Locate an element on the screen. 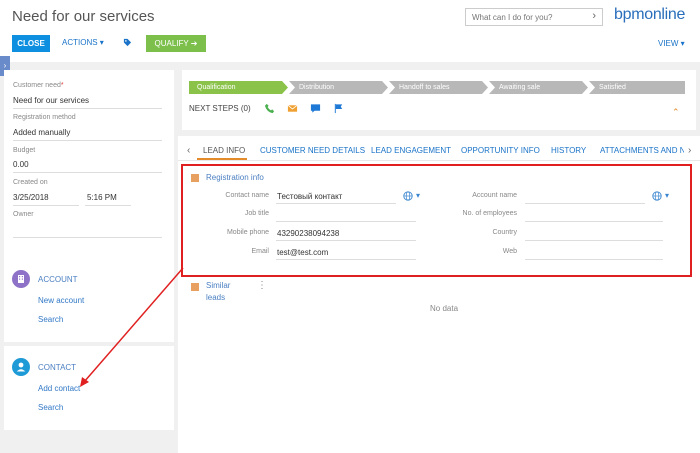 The width and height of the screenshot is (700, 453). chevron-right-icon: › is located at coordinates (594, 16).